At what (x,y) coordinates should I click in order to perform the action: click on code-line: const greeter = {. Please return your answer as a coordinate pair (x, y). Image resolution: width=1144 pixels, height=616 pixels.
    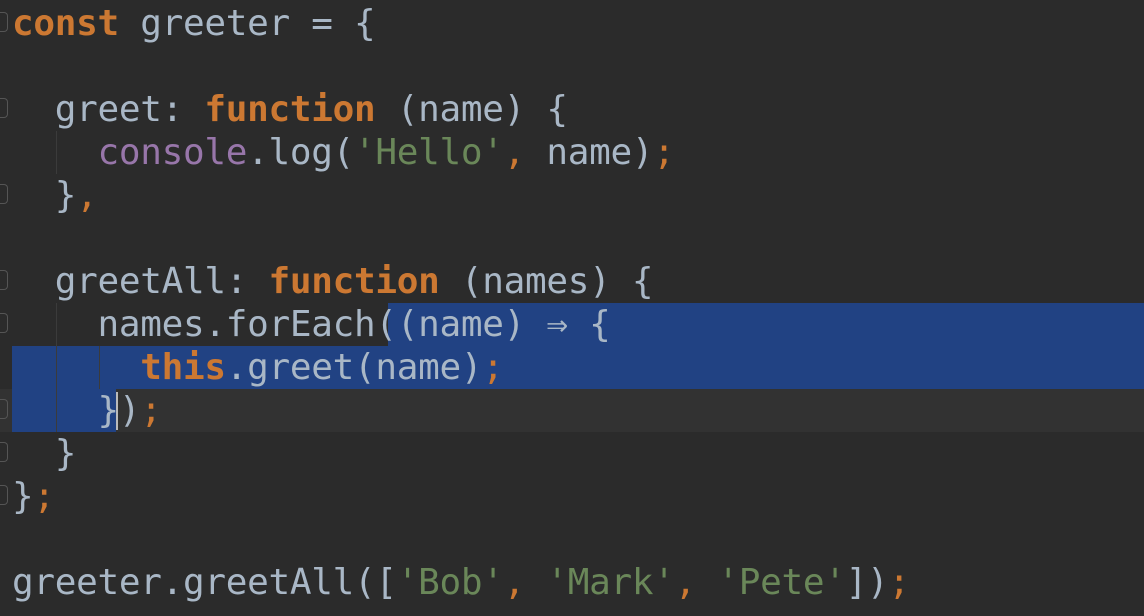
    Looking at the image, I should click on (194, 23).